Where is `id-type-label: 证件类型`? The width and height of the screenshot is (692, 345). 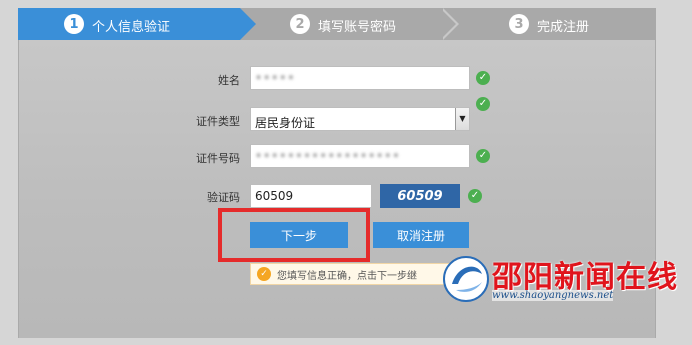
id-type-label: 证件类型 is located at coordinates (218, 121).